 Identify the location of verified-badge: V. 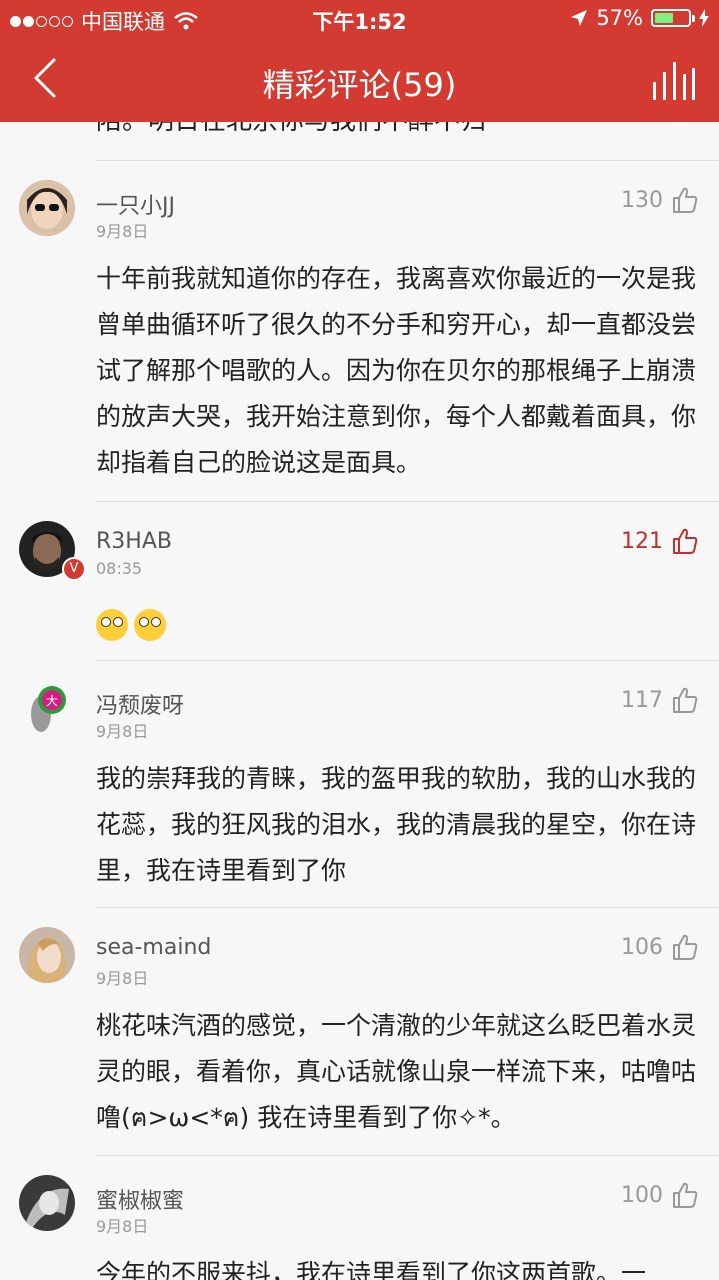
(74, 569).